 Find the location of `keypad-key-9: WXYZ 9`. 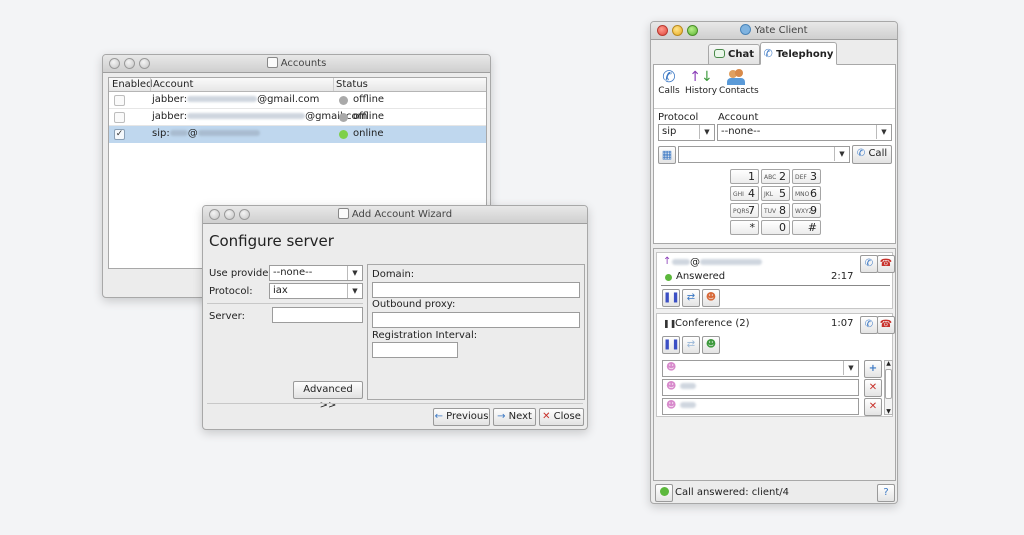

keypad-key-9: WXYZ 9 is located at coordinates (806, 210).